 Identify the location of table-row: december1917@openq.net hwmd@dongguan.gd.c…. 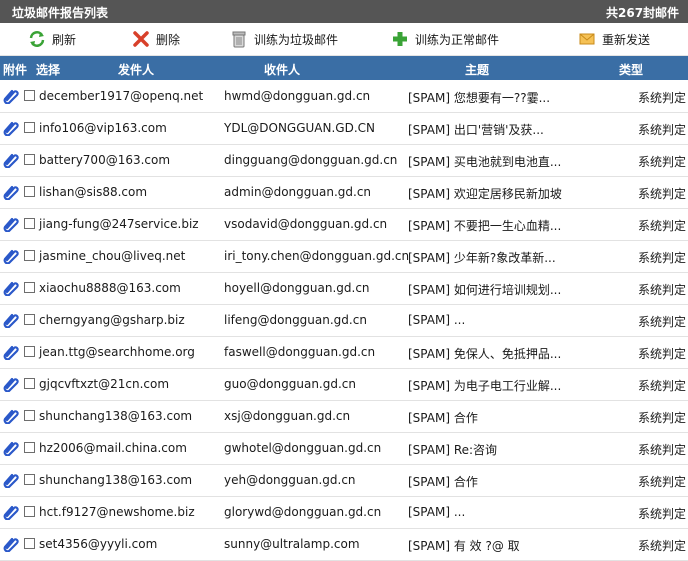
(344, 97).